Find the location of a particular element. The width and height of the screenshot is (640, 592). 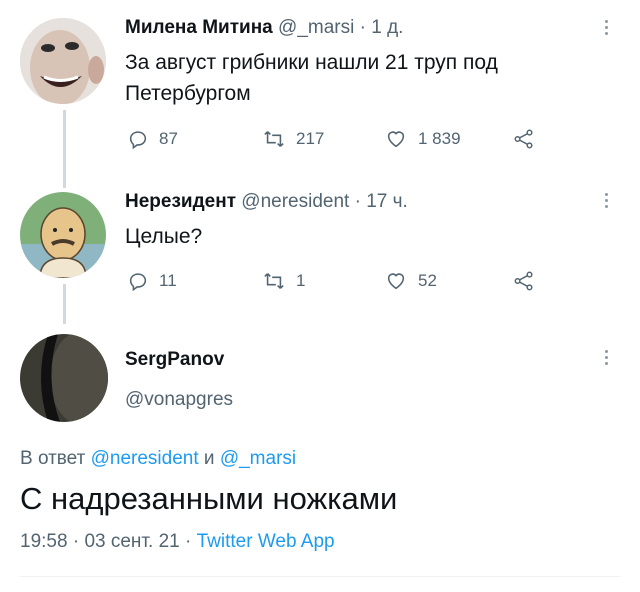

tweet2-handle: @neresident is located at coordinates (295, 201).